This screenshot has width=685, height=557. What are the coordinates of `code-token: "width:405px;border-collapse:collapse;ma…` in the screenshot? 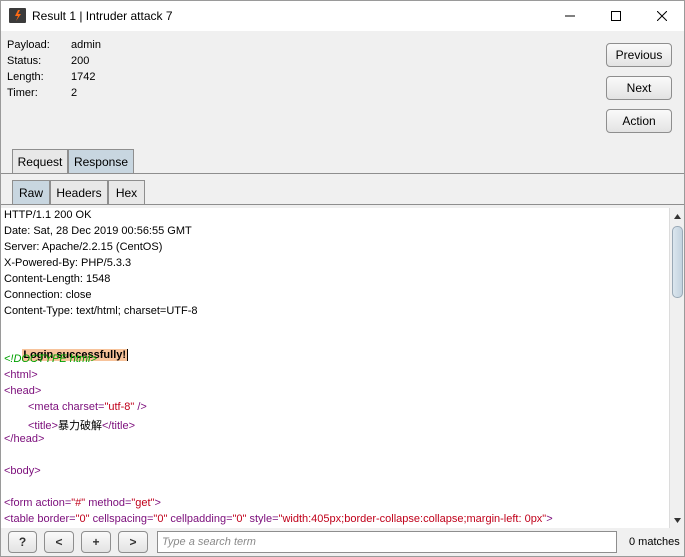 It's located at (412, 519).